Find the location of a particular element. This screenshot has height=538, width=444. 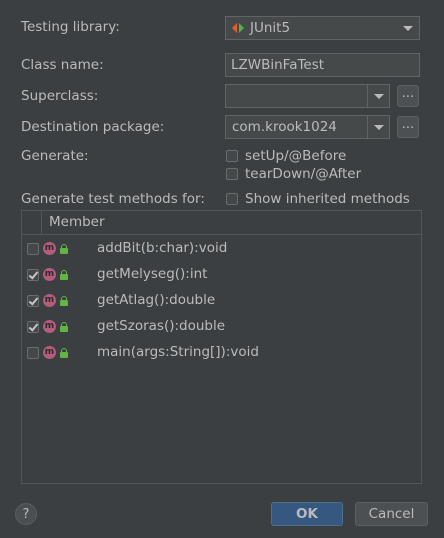

members-table-header: Member is located at coordinates (221, 223).